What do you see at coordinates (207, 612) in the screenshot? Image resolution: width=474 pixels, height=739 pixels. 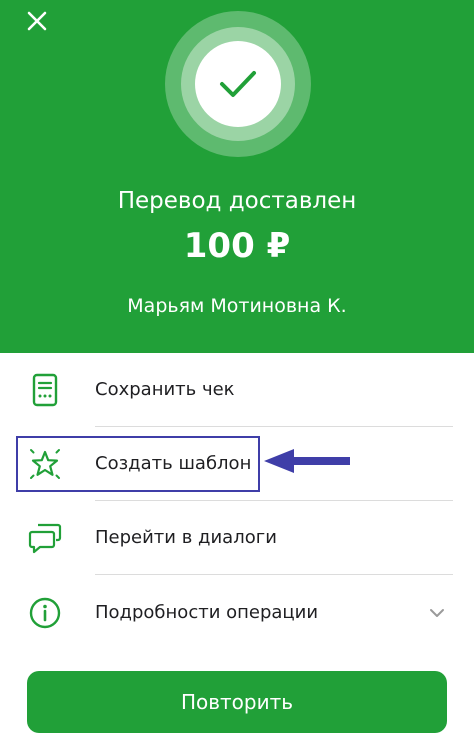 I see `operation-details-label: Подробности операции` at bounding box center [207, 612].